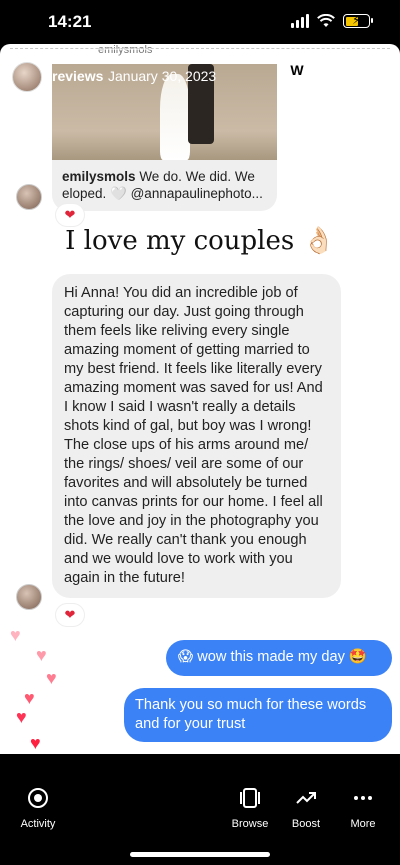  I want to click on wifi-icon, so click(326, 20).